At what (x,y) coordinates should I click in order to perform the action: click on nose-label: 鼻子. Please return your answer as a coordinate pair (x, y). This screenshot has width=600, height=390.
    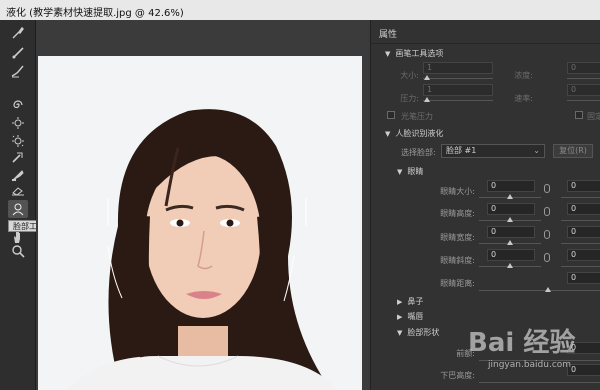
    Looking at the image, I should click on (415, 301).